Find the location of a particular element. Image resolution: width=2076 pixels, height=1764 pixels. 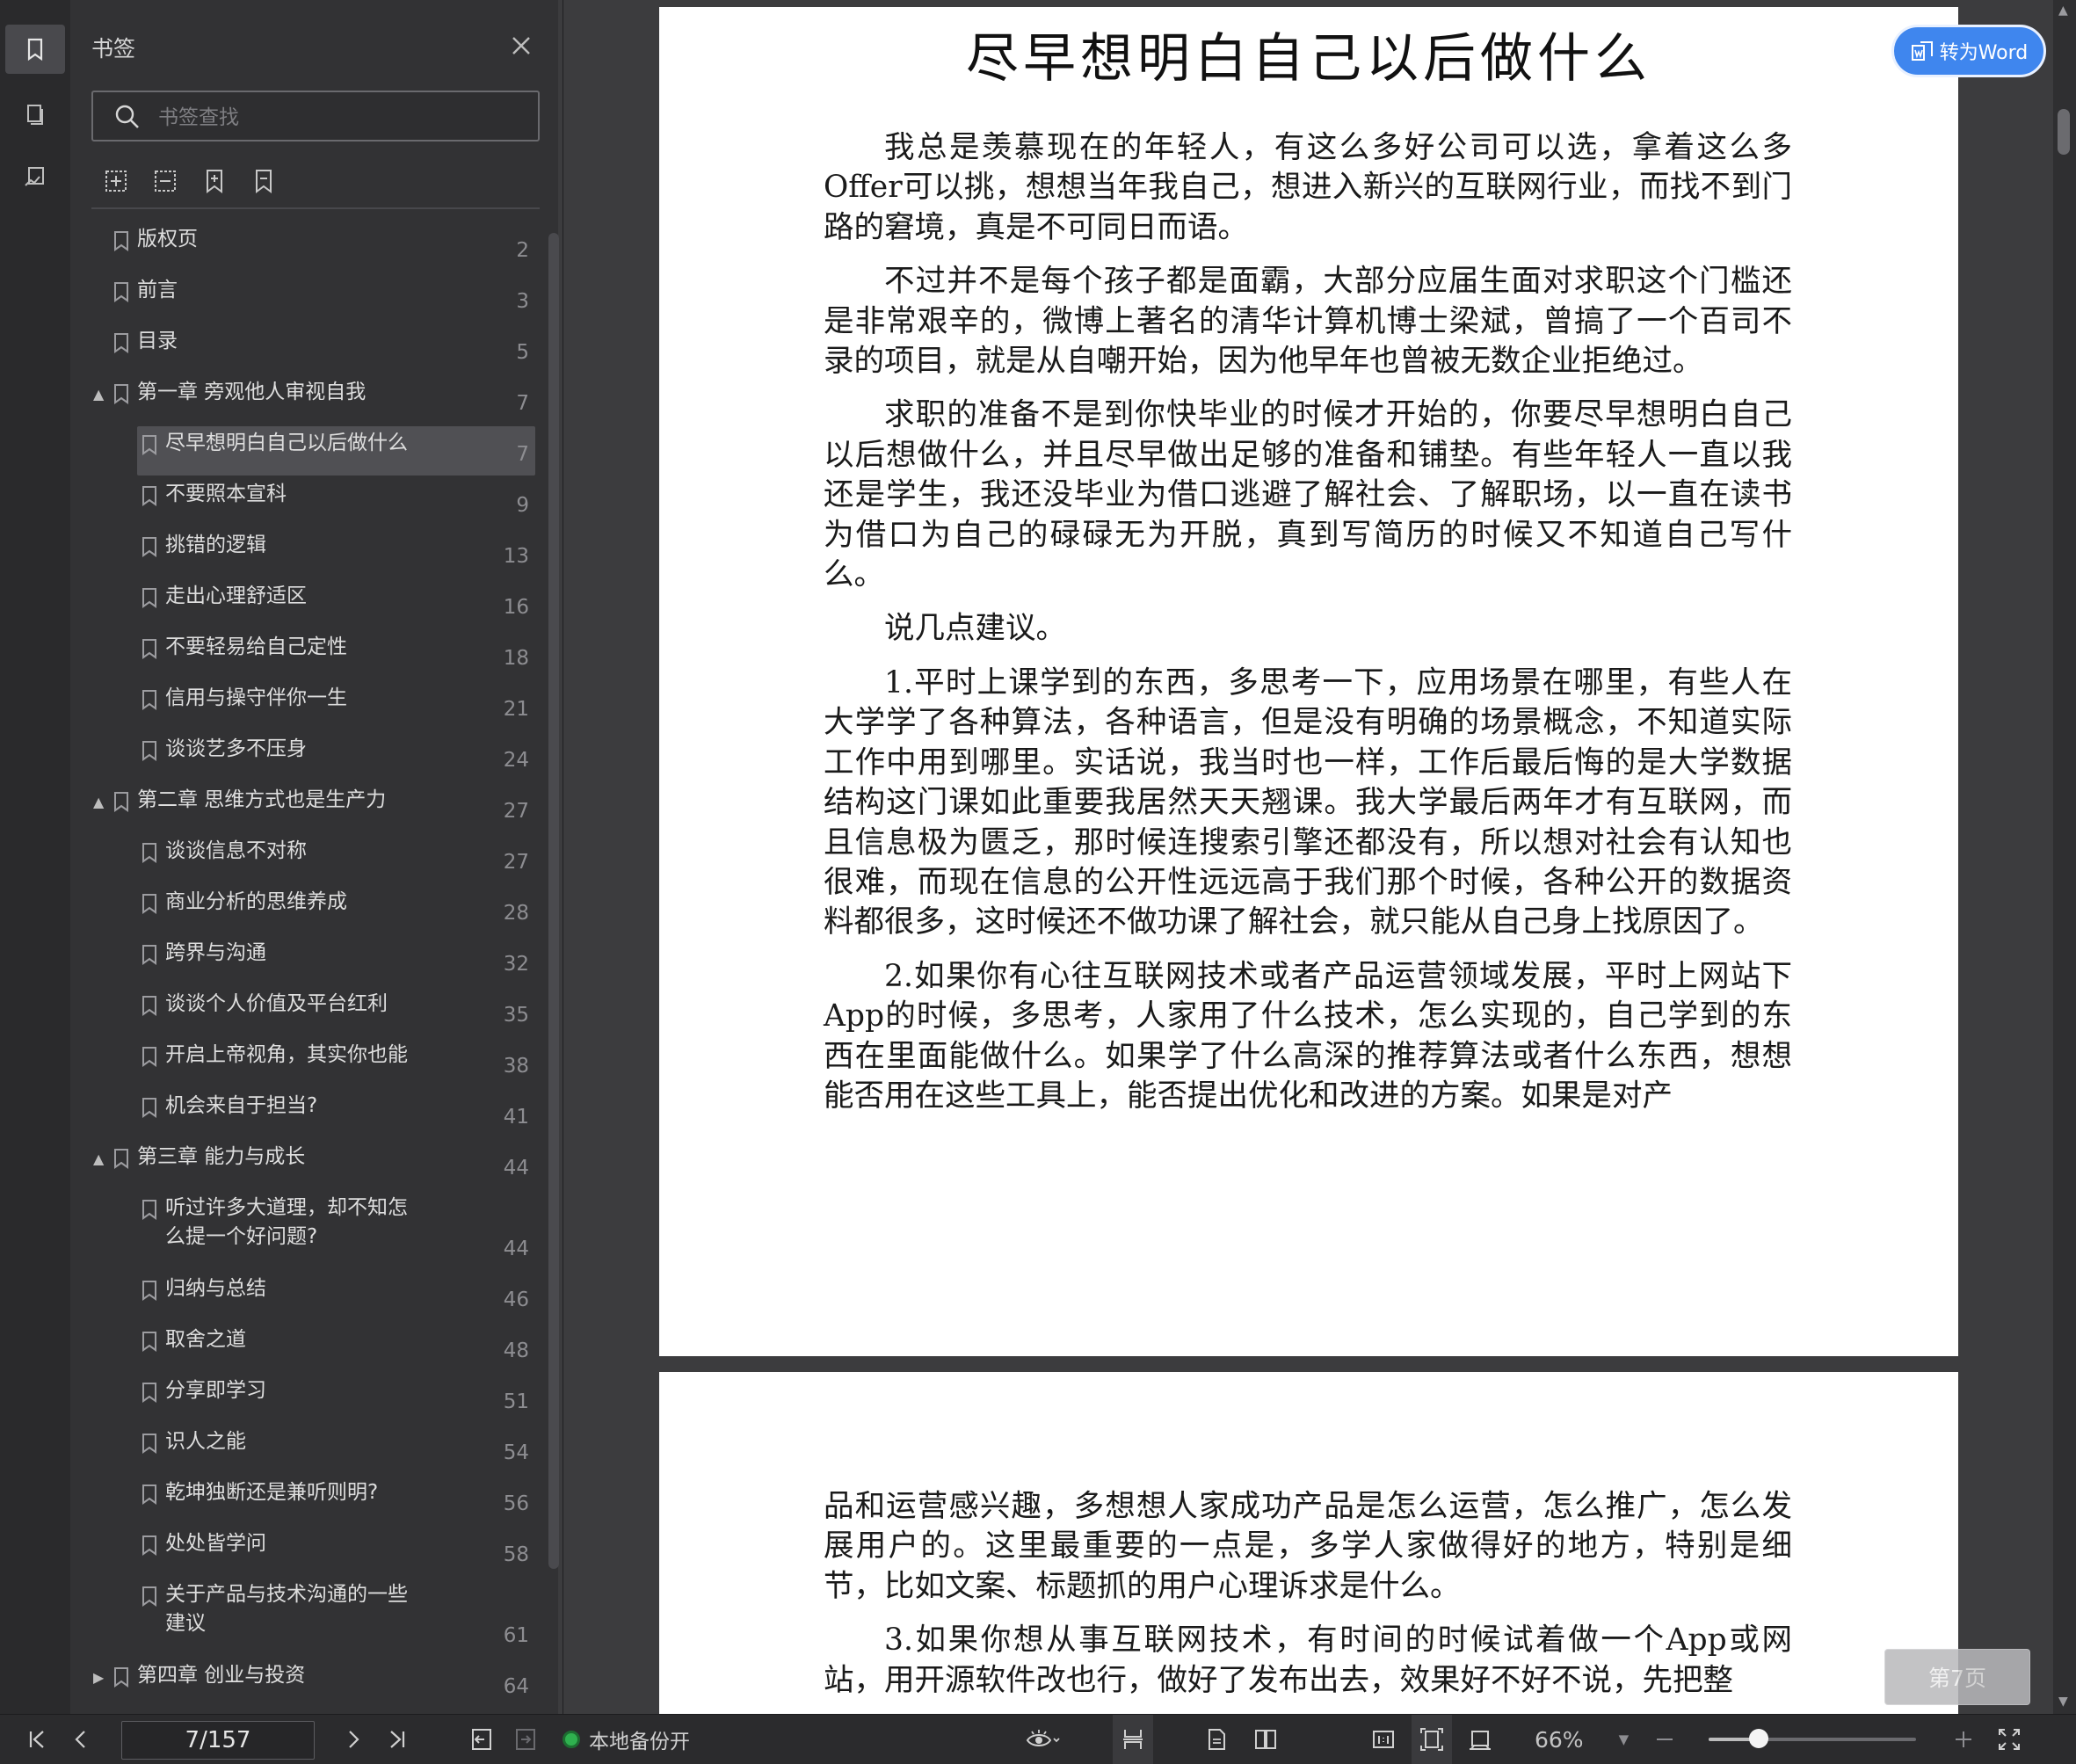

zoom-slider-handle is located at coordinates (1758, 1738).